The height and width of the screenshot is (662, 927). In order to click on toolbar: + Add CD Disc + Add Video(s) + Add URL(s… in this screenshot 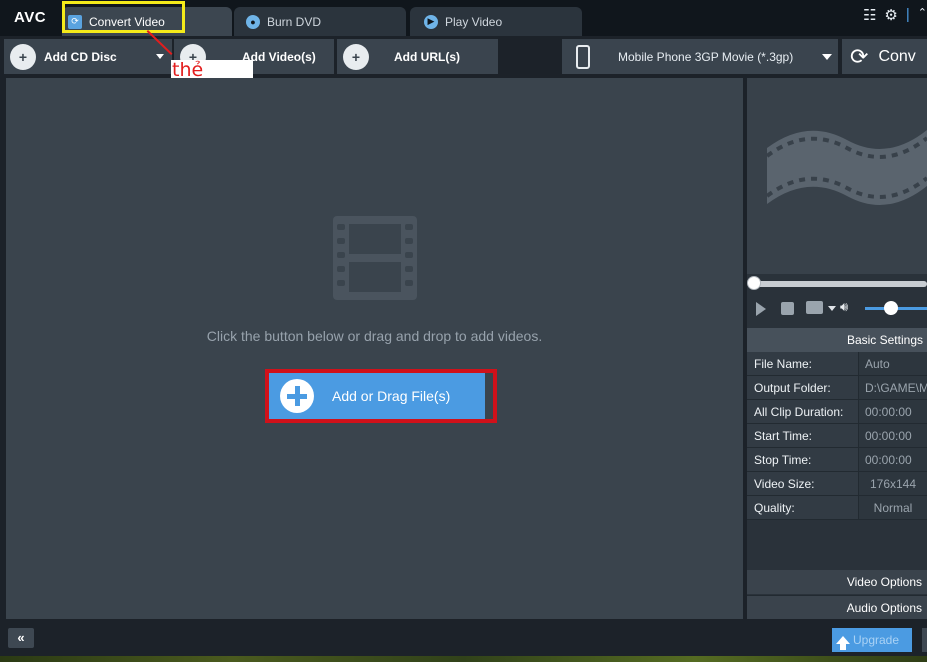, I will do `click(463, 56)`.